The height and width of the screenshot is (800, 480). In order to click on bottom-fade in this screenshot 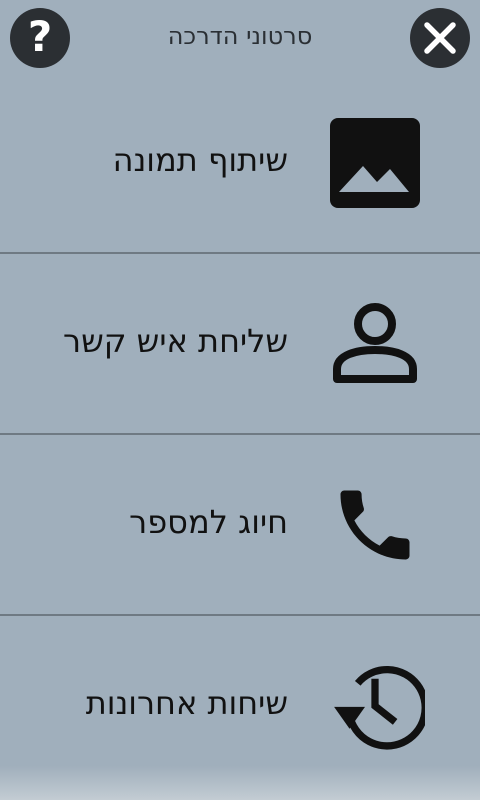, I will do `click(240, 783)`.